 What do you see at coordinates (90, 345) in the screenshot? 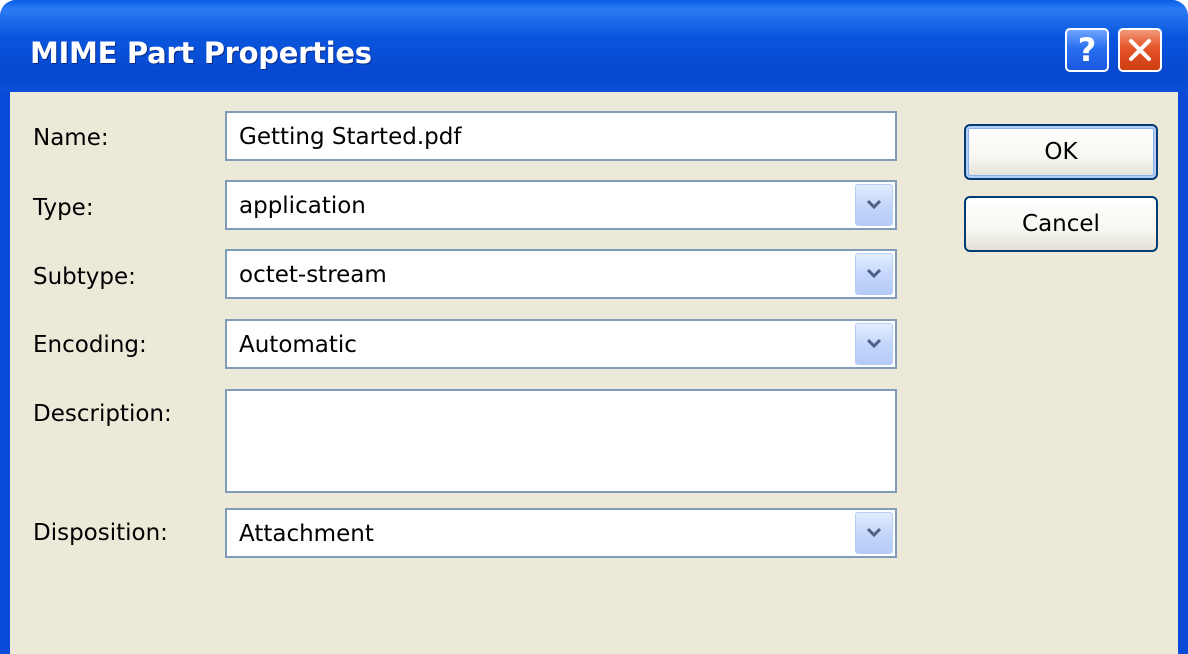
I see `encoding-label: Encoding:` at bounding box center [90, 345].